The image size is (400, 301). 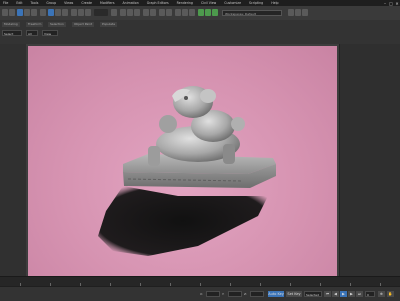 I want to click on prev-frame-button: ◀, so click(x=335, y=294).